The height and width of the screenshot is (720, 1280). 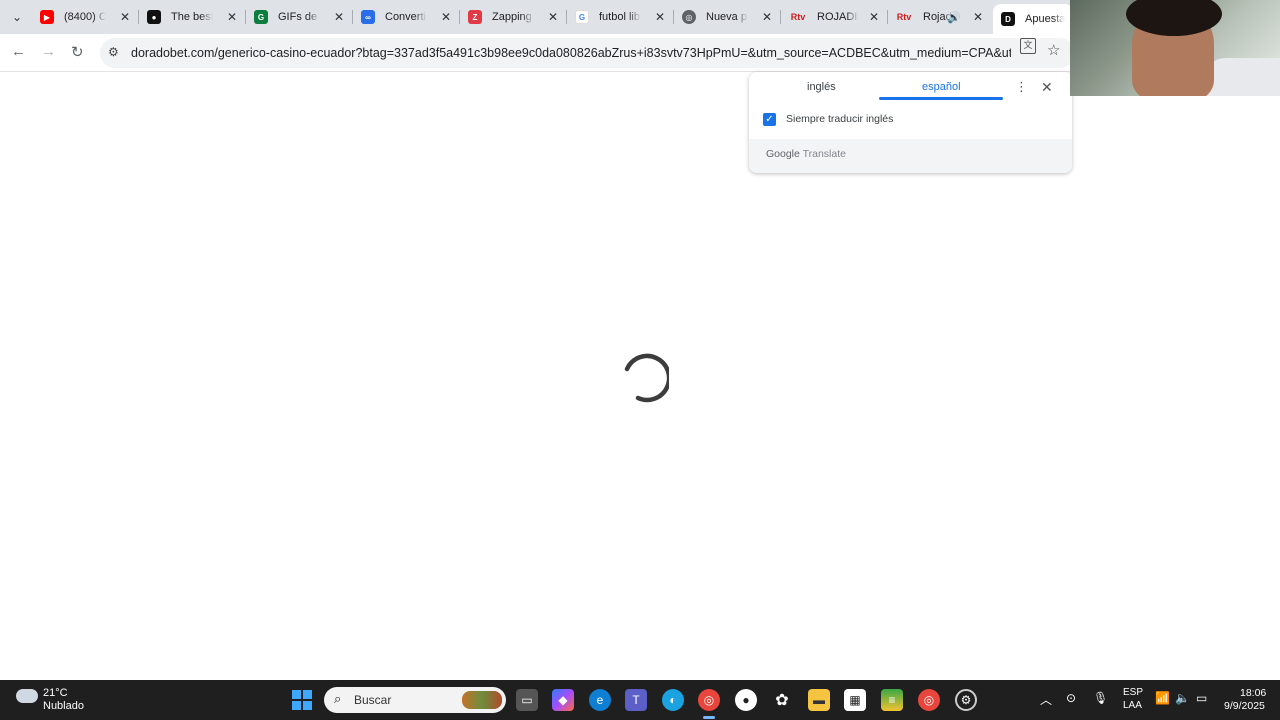 What do you see at coordinates (48, 51) in the screenshot?
I see `forward-icon: →` at bounding box center [48, 51].